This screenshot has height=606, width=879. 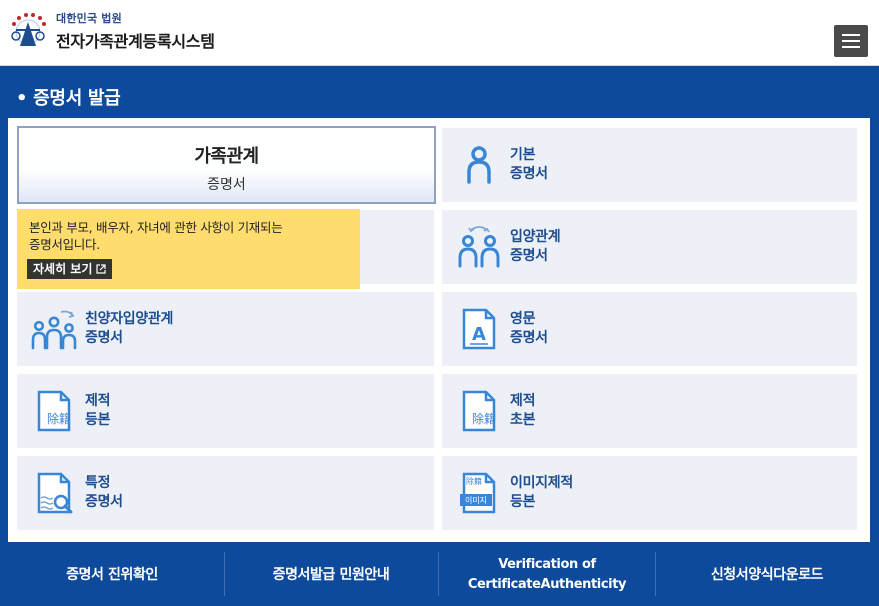 I want to click on tile-removed-abstract-line2: 초본, so click(x=523, y=420).